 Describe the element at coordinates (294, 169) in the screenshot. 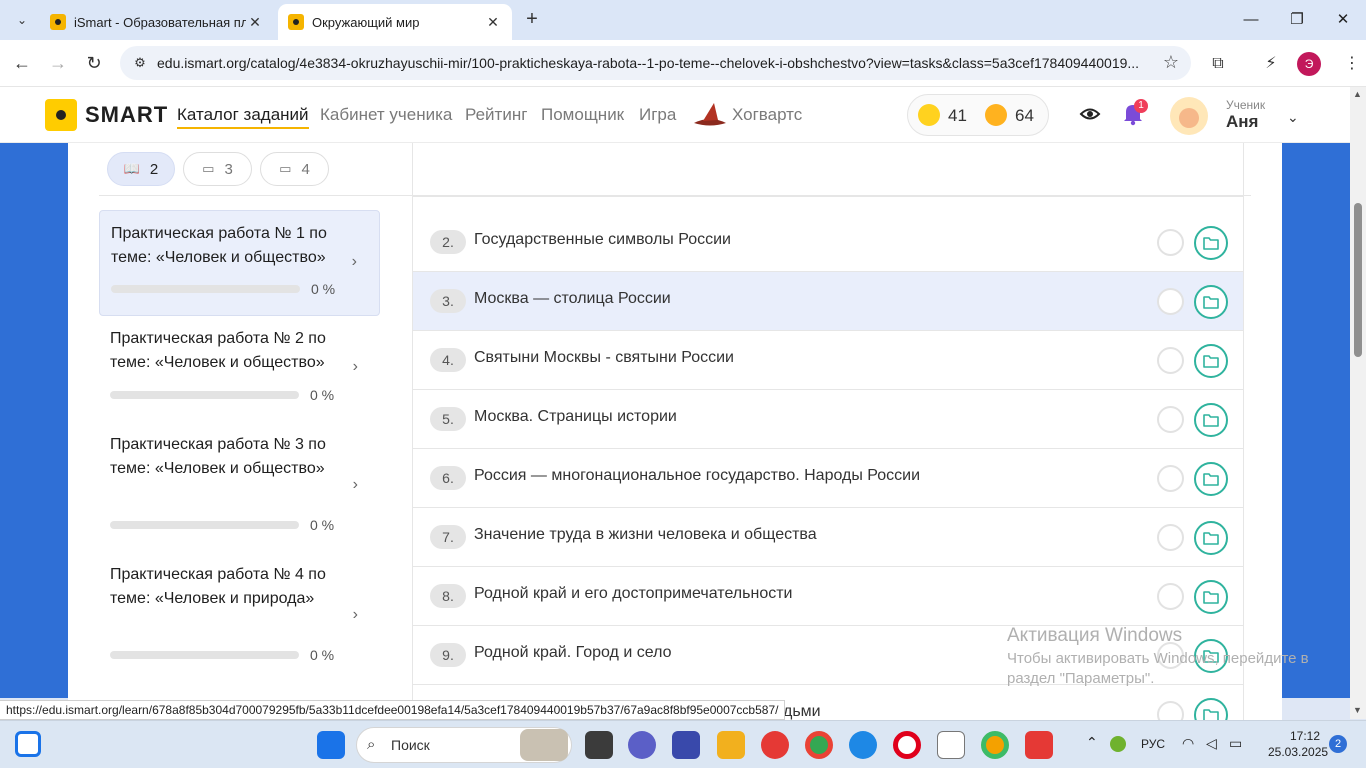

I see `class-tab-4: ▭ 4` at that location.